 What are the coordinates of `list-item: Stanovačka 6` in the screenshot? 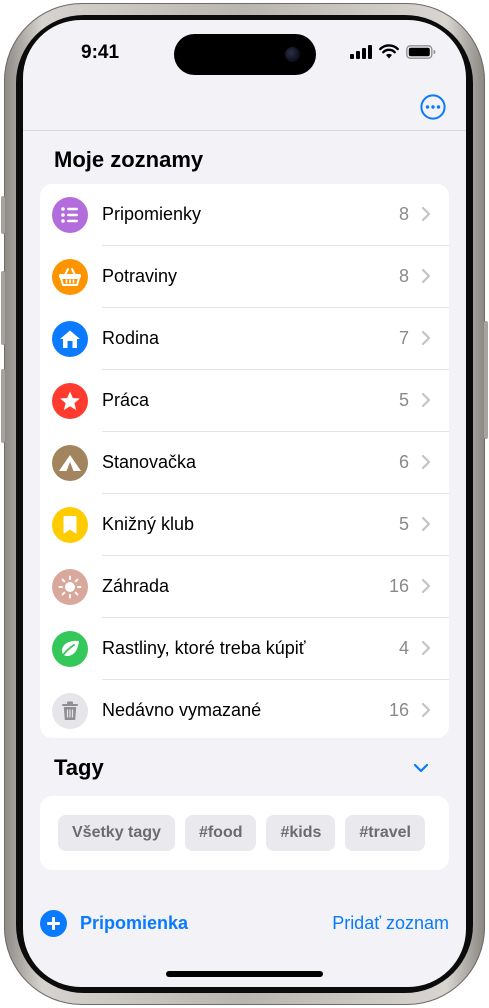 It's located at (244, 463).